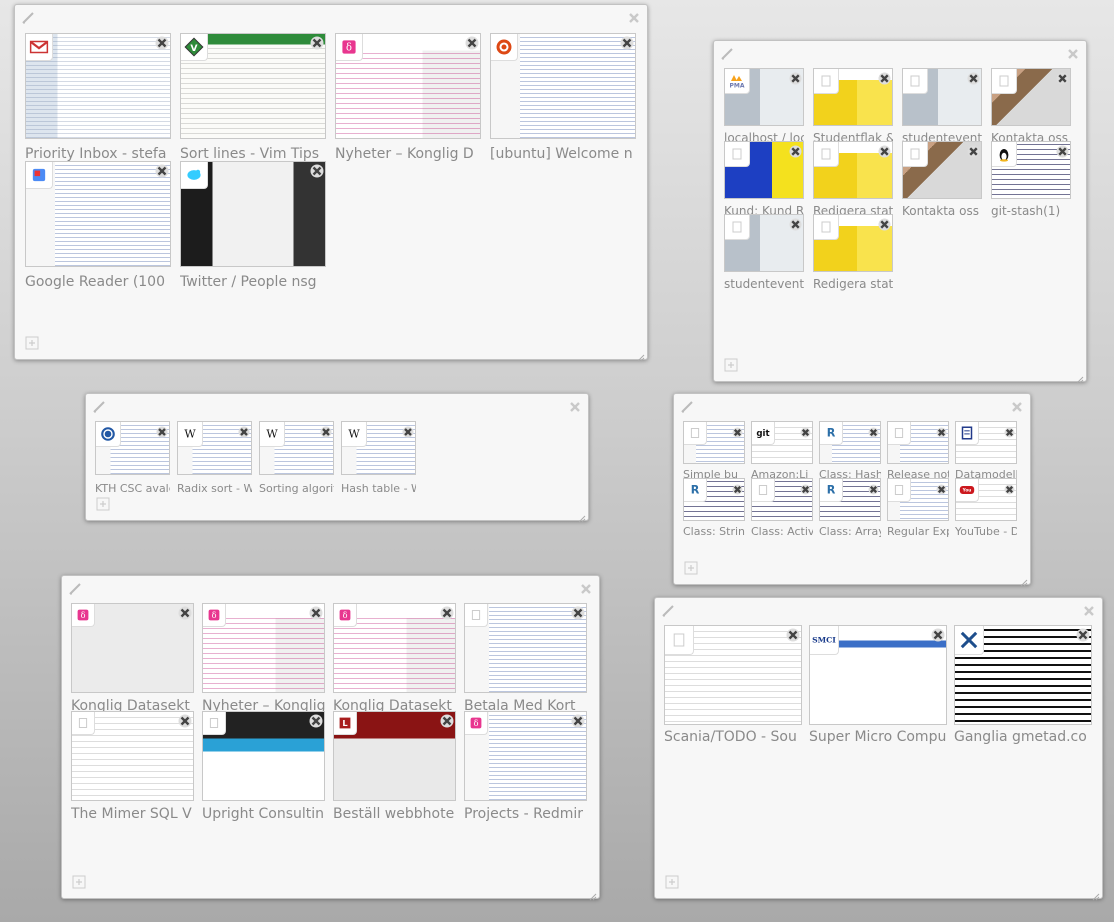 This screenshot has width=1114, height=922. I want to click on tab-thumbnail: R Class: Array, so click(850, 509).